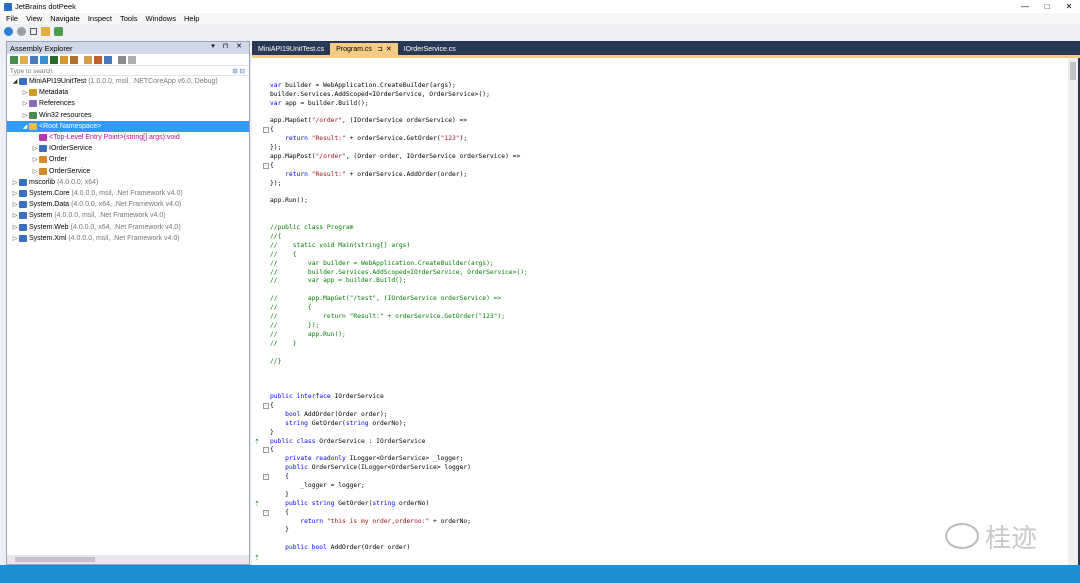 The height and width of the screenshot is (583, 1080). What do you see at coordinates (33, 31) in the screenshot?
I see `assembly-list-icon` at bounding box center [33, 31].